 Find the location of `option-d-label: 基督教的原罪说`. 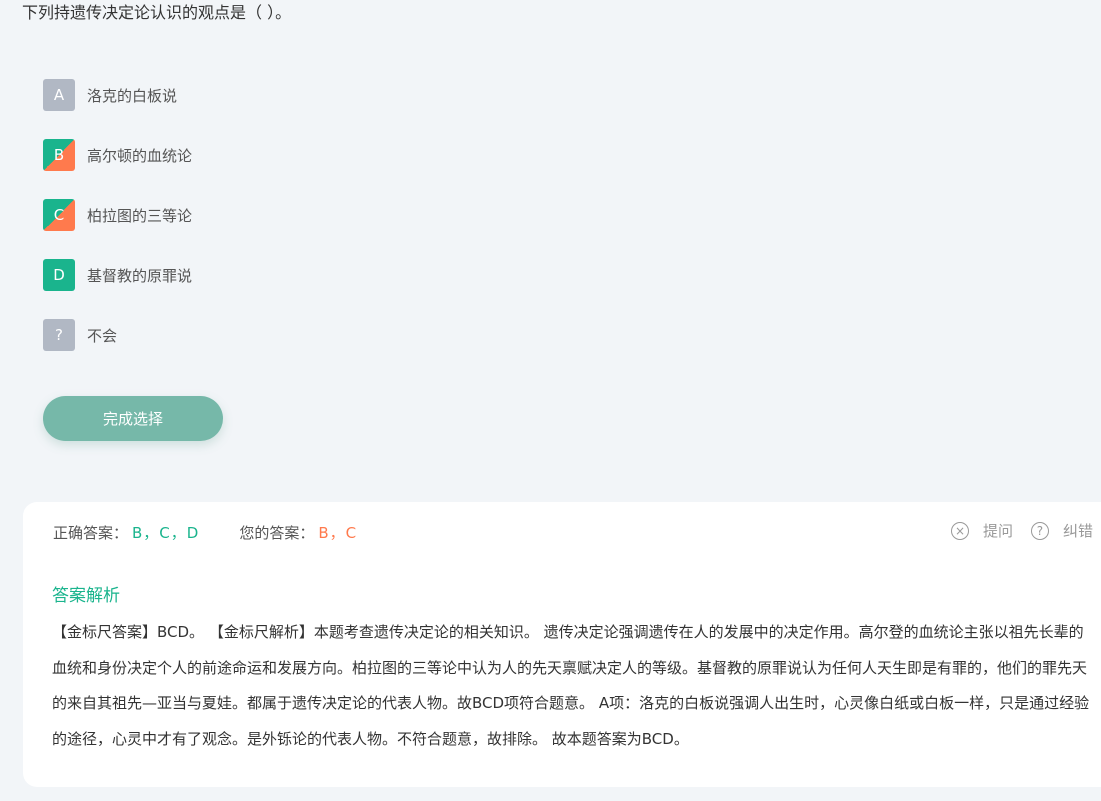

option-d-label: 基督教的原罪说 is located at coordinates (140, 275).